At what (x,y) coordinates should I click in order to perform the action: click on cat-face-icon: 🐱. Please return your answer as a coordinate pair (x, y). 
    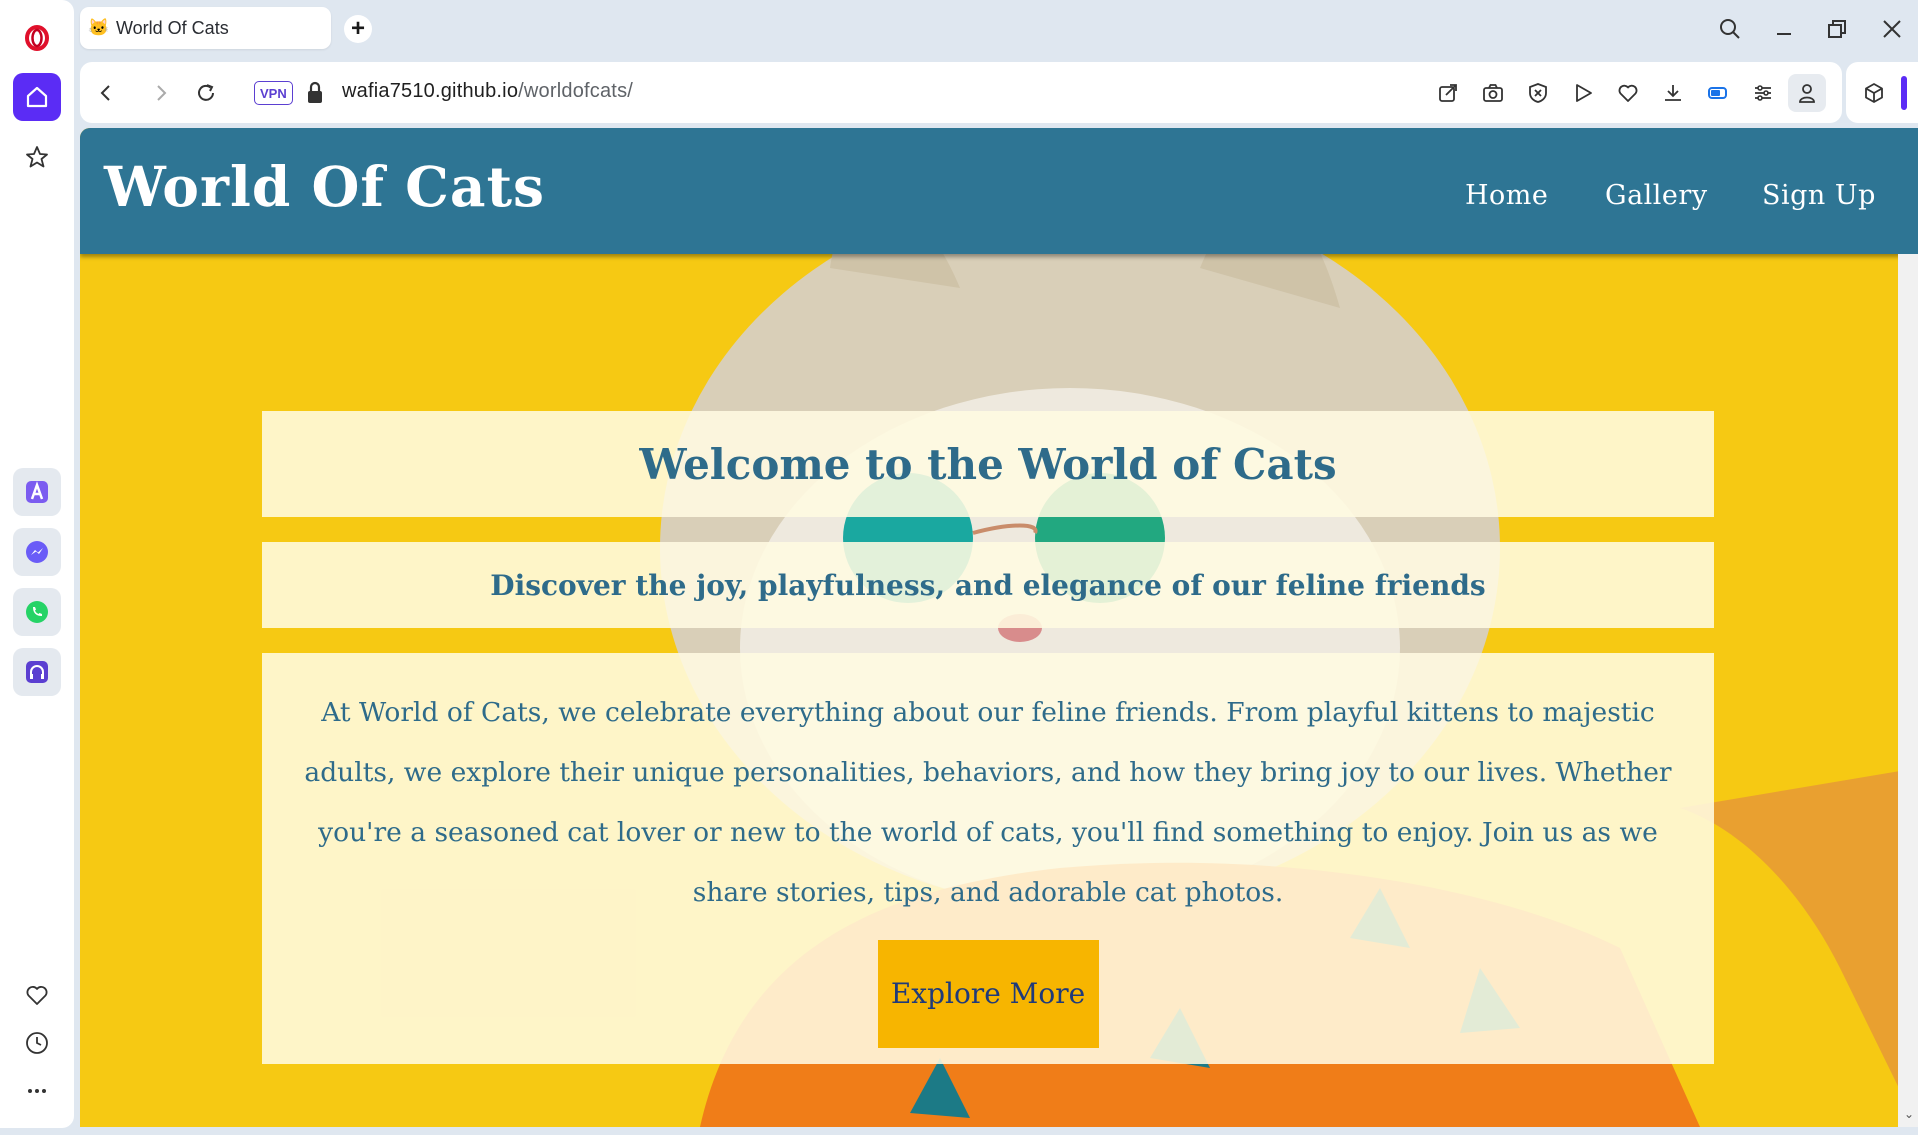
    Looking at the image, I should click on (99, 27).